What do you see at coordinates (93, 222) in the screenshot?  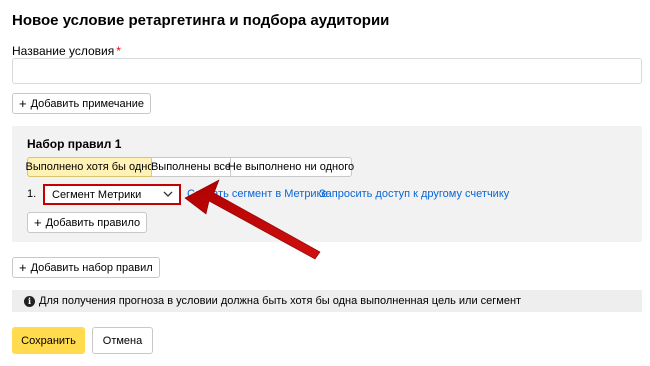 I see `add-rule-label: Добавить правило` at bounding box center [93, 222].